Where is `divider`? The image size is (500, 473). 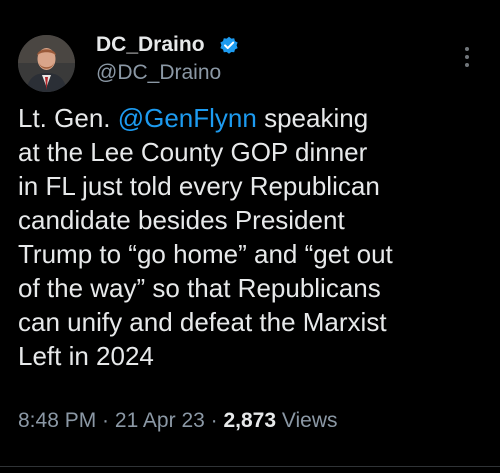 divider is located at coordinates (250, 466).